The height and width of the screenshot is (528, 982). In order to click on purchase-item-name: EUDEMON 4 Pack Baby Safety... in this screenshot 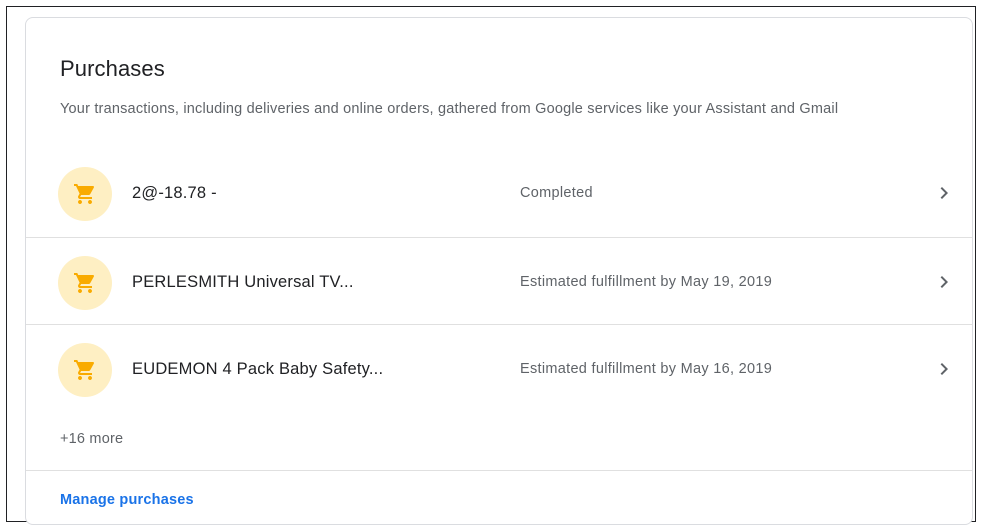, I will do `click(258, 368)`.